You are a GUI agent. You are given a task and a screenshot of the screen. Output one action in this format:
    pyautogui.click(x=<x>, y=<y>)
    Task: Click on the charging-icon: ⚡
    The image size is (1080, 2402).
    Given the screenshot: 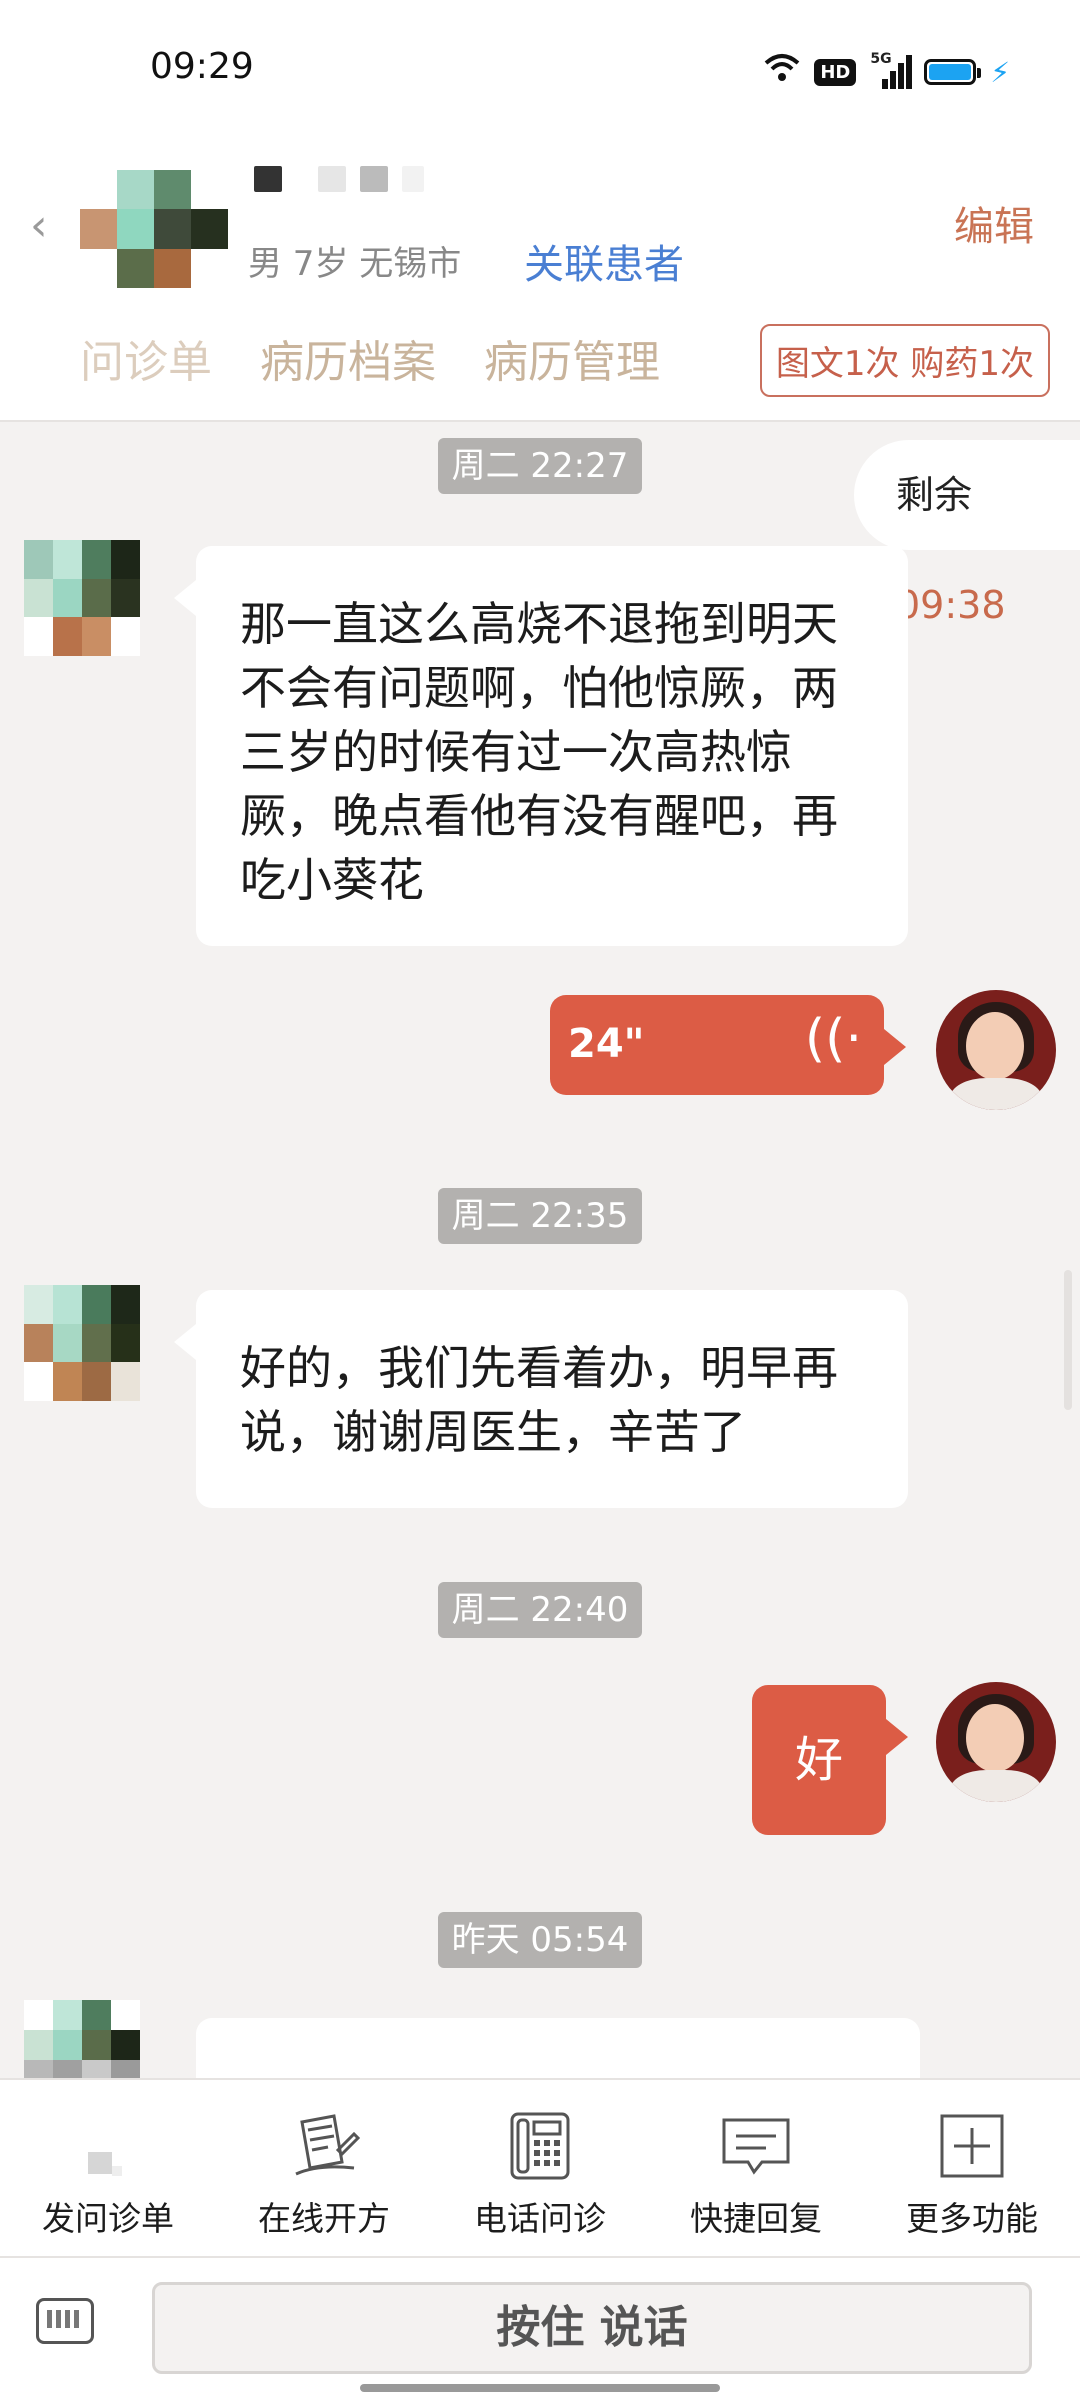 What is the action you would take?
    pyautogui.click(x=1000, y=72)
    